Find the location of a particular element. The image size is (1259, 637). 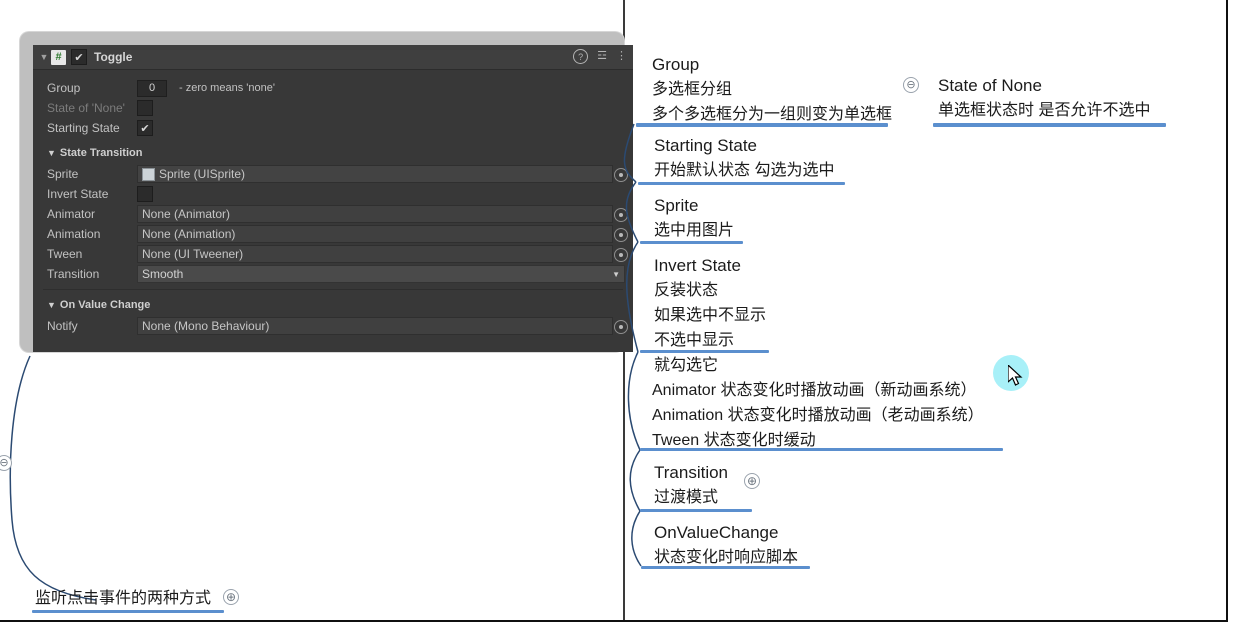

mouse-cursor-icon is located at coordinates (1015, 375).